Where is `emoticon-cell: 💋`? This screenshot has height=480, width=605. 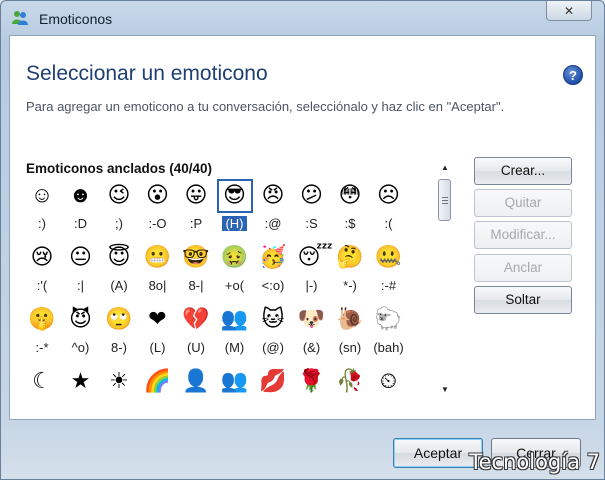
emoticon-cell: 💋 is located at coordinates (273, 383).